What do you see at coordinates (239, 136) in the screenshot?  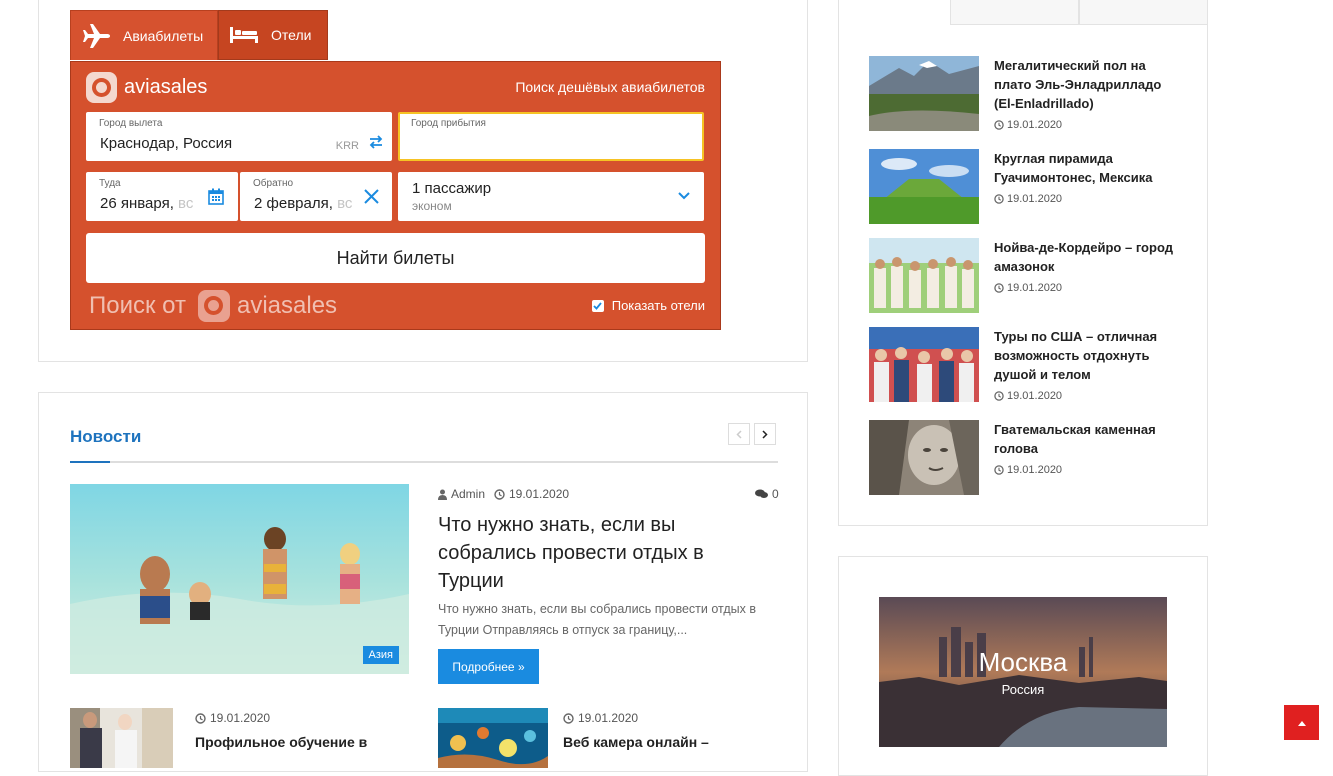 I see `origin-field: Город вылета Краснодар, Россия KRR` at bounding box center [239, 136].